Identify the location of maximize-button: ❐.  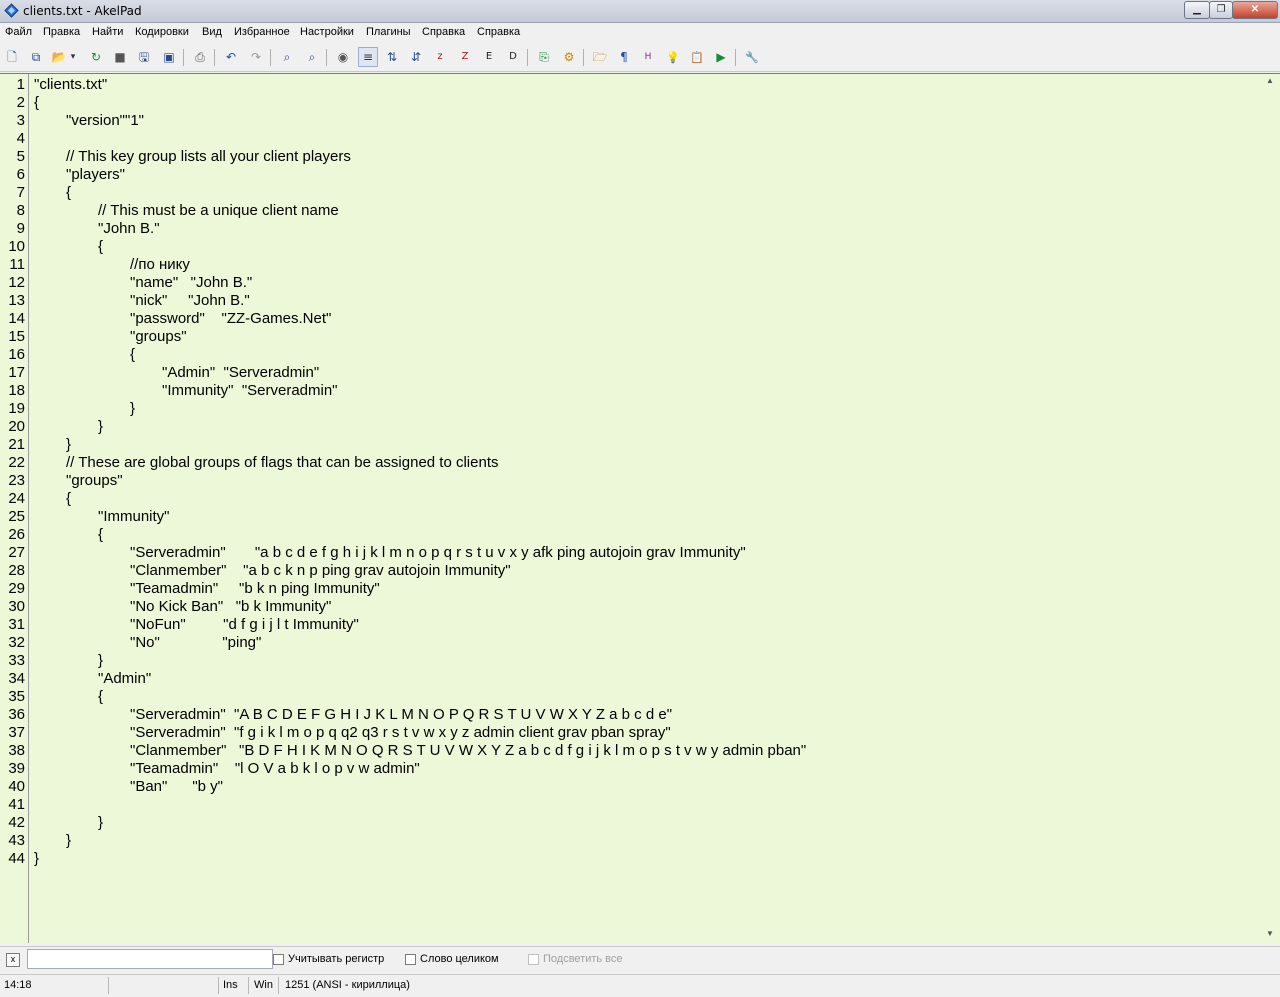
(1221, 10).